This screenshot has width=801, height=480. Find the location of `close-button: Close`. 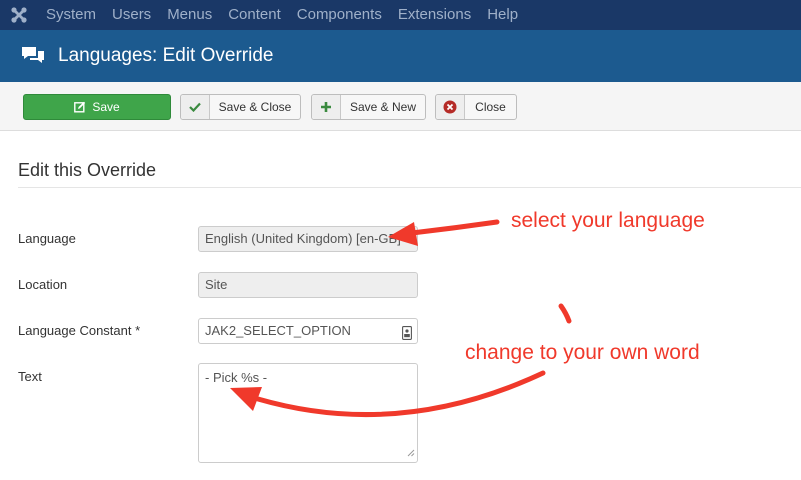

close-button: Close is located at coordinates (476, 107).